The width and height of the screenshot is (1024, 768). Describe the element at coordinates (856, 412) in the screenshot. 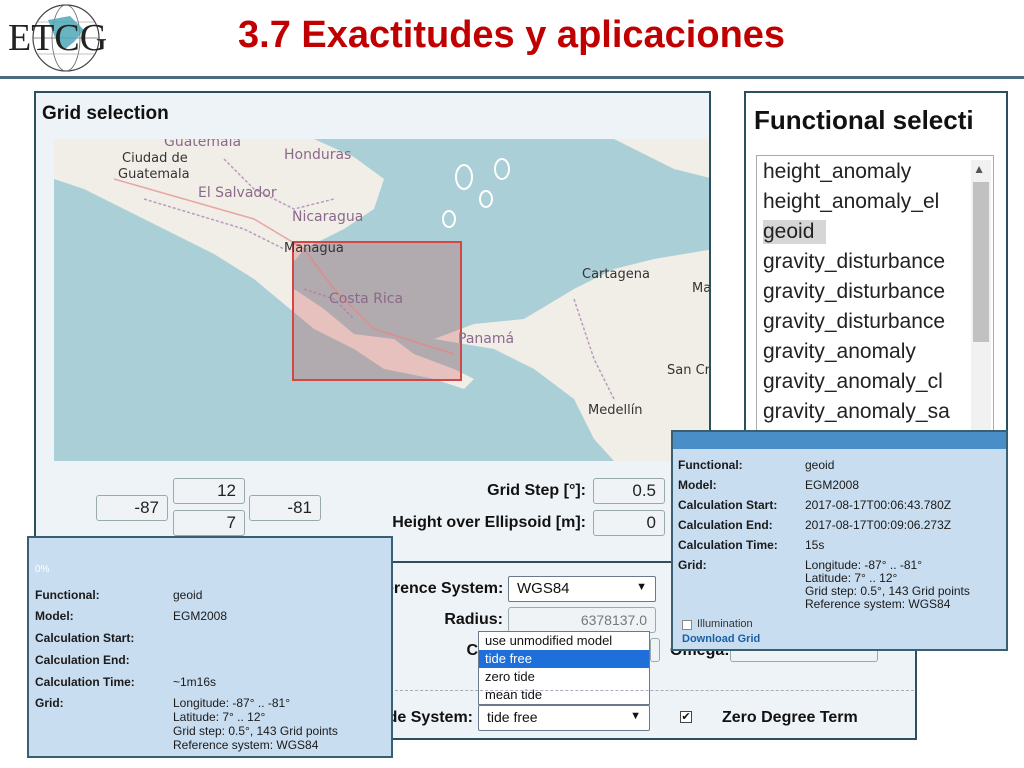

I see `functional-item: gravity_anomaly_sa` at that location.